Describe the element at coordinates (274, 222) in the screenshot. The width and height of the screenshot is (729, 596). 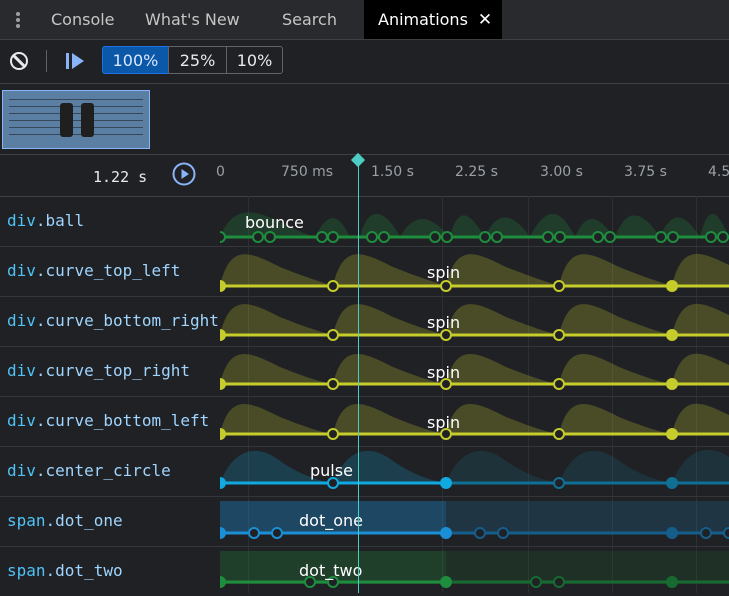
I see `animation-name: bounce` at that location.